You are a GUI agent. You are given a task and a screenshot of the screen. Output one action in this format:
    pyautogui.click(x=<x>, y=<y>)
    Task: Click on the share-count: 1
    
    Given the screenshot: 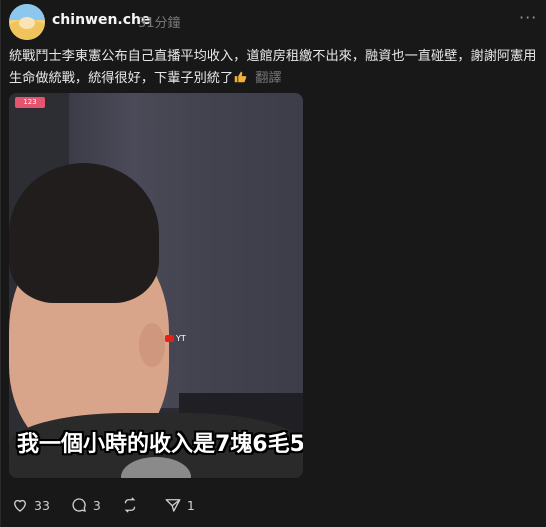 What is the action you would take?
    pyautogui.click(x=190, y=505)
    